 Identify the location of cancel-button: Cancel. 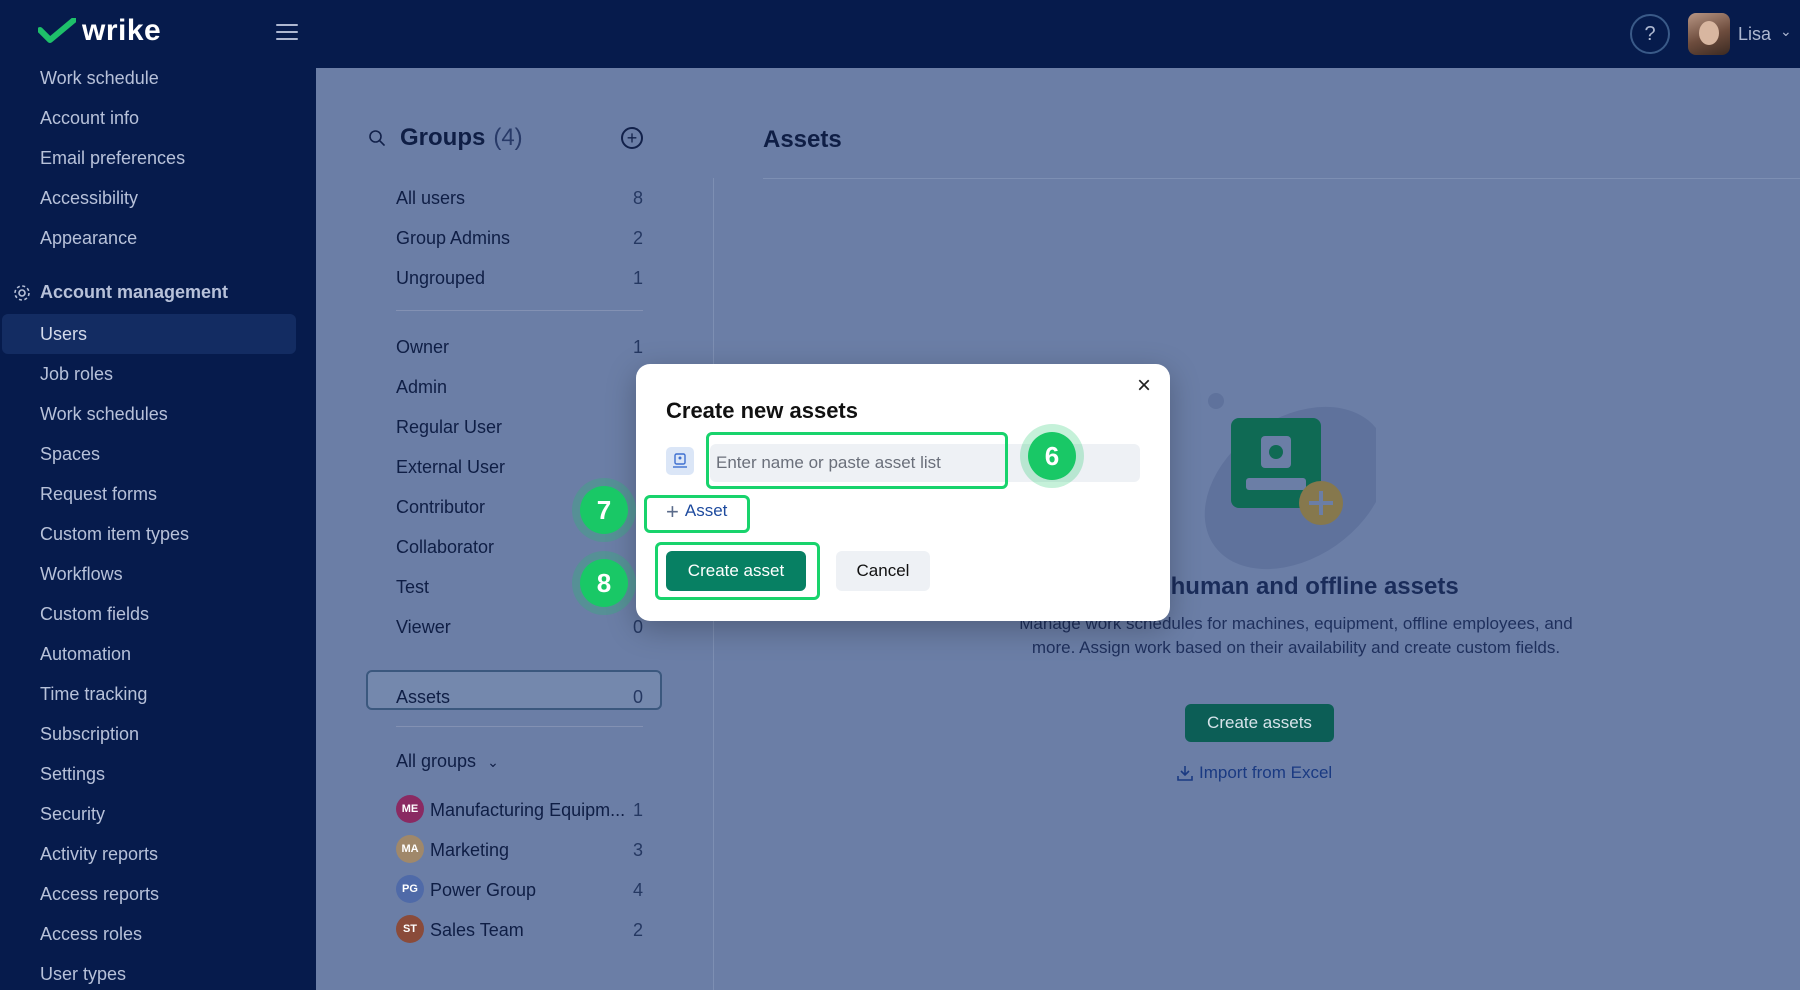
(883, 571).